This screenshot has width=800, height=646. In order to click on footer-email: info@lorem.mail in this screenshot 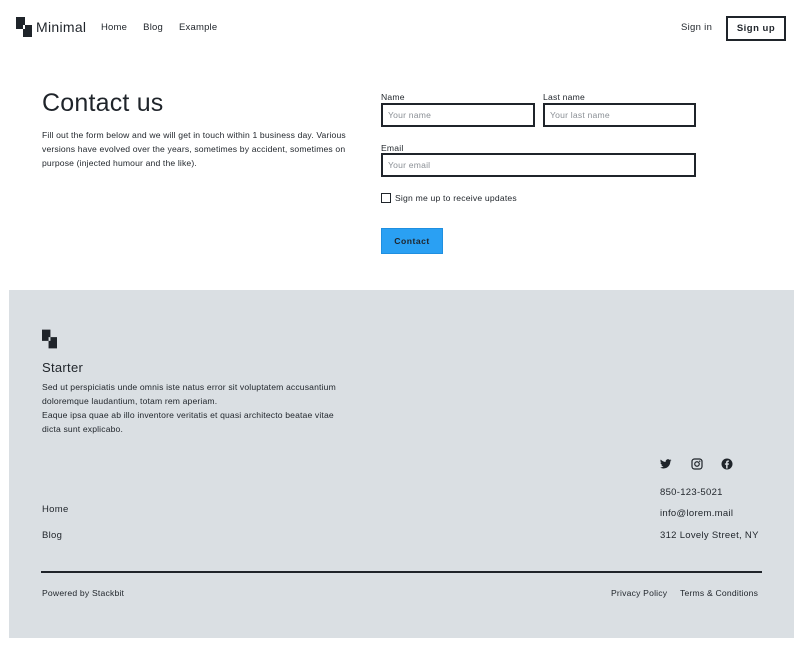, I will do `click(696, 513)`.